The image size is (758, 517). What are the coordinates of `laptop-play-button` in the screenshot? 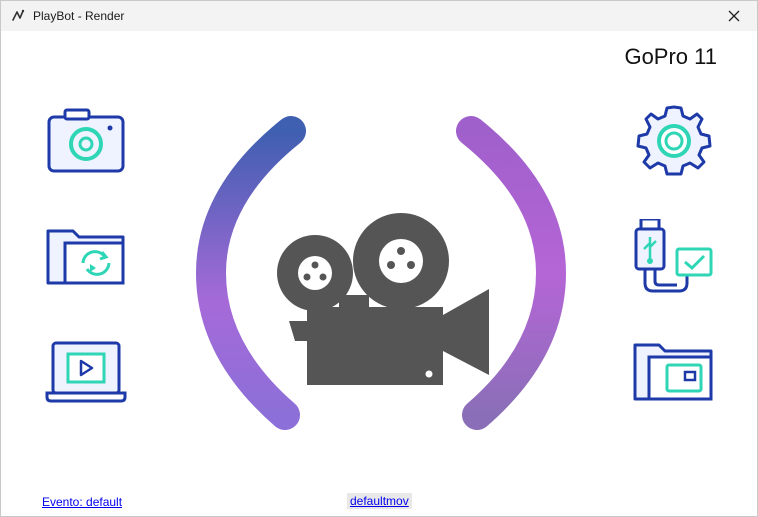 It's located at (86, 373).